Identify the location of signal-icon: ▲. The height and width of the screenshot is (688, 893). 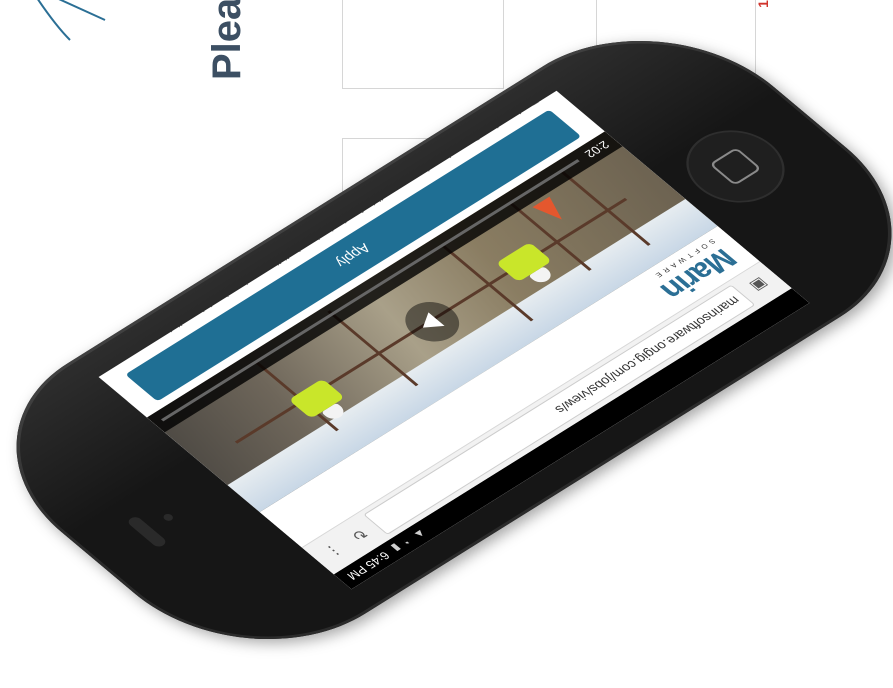
(420, 533).